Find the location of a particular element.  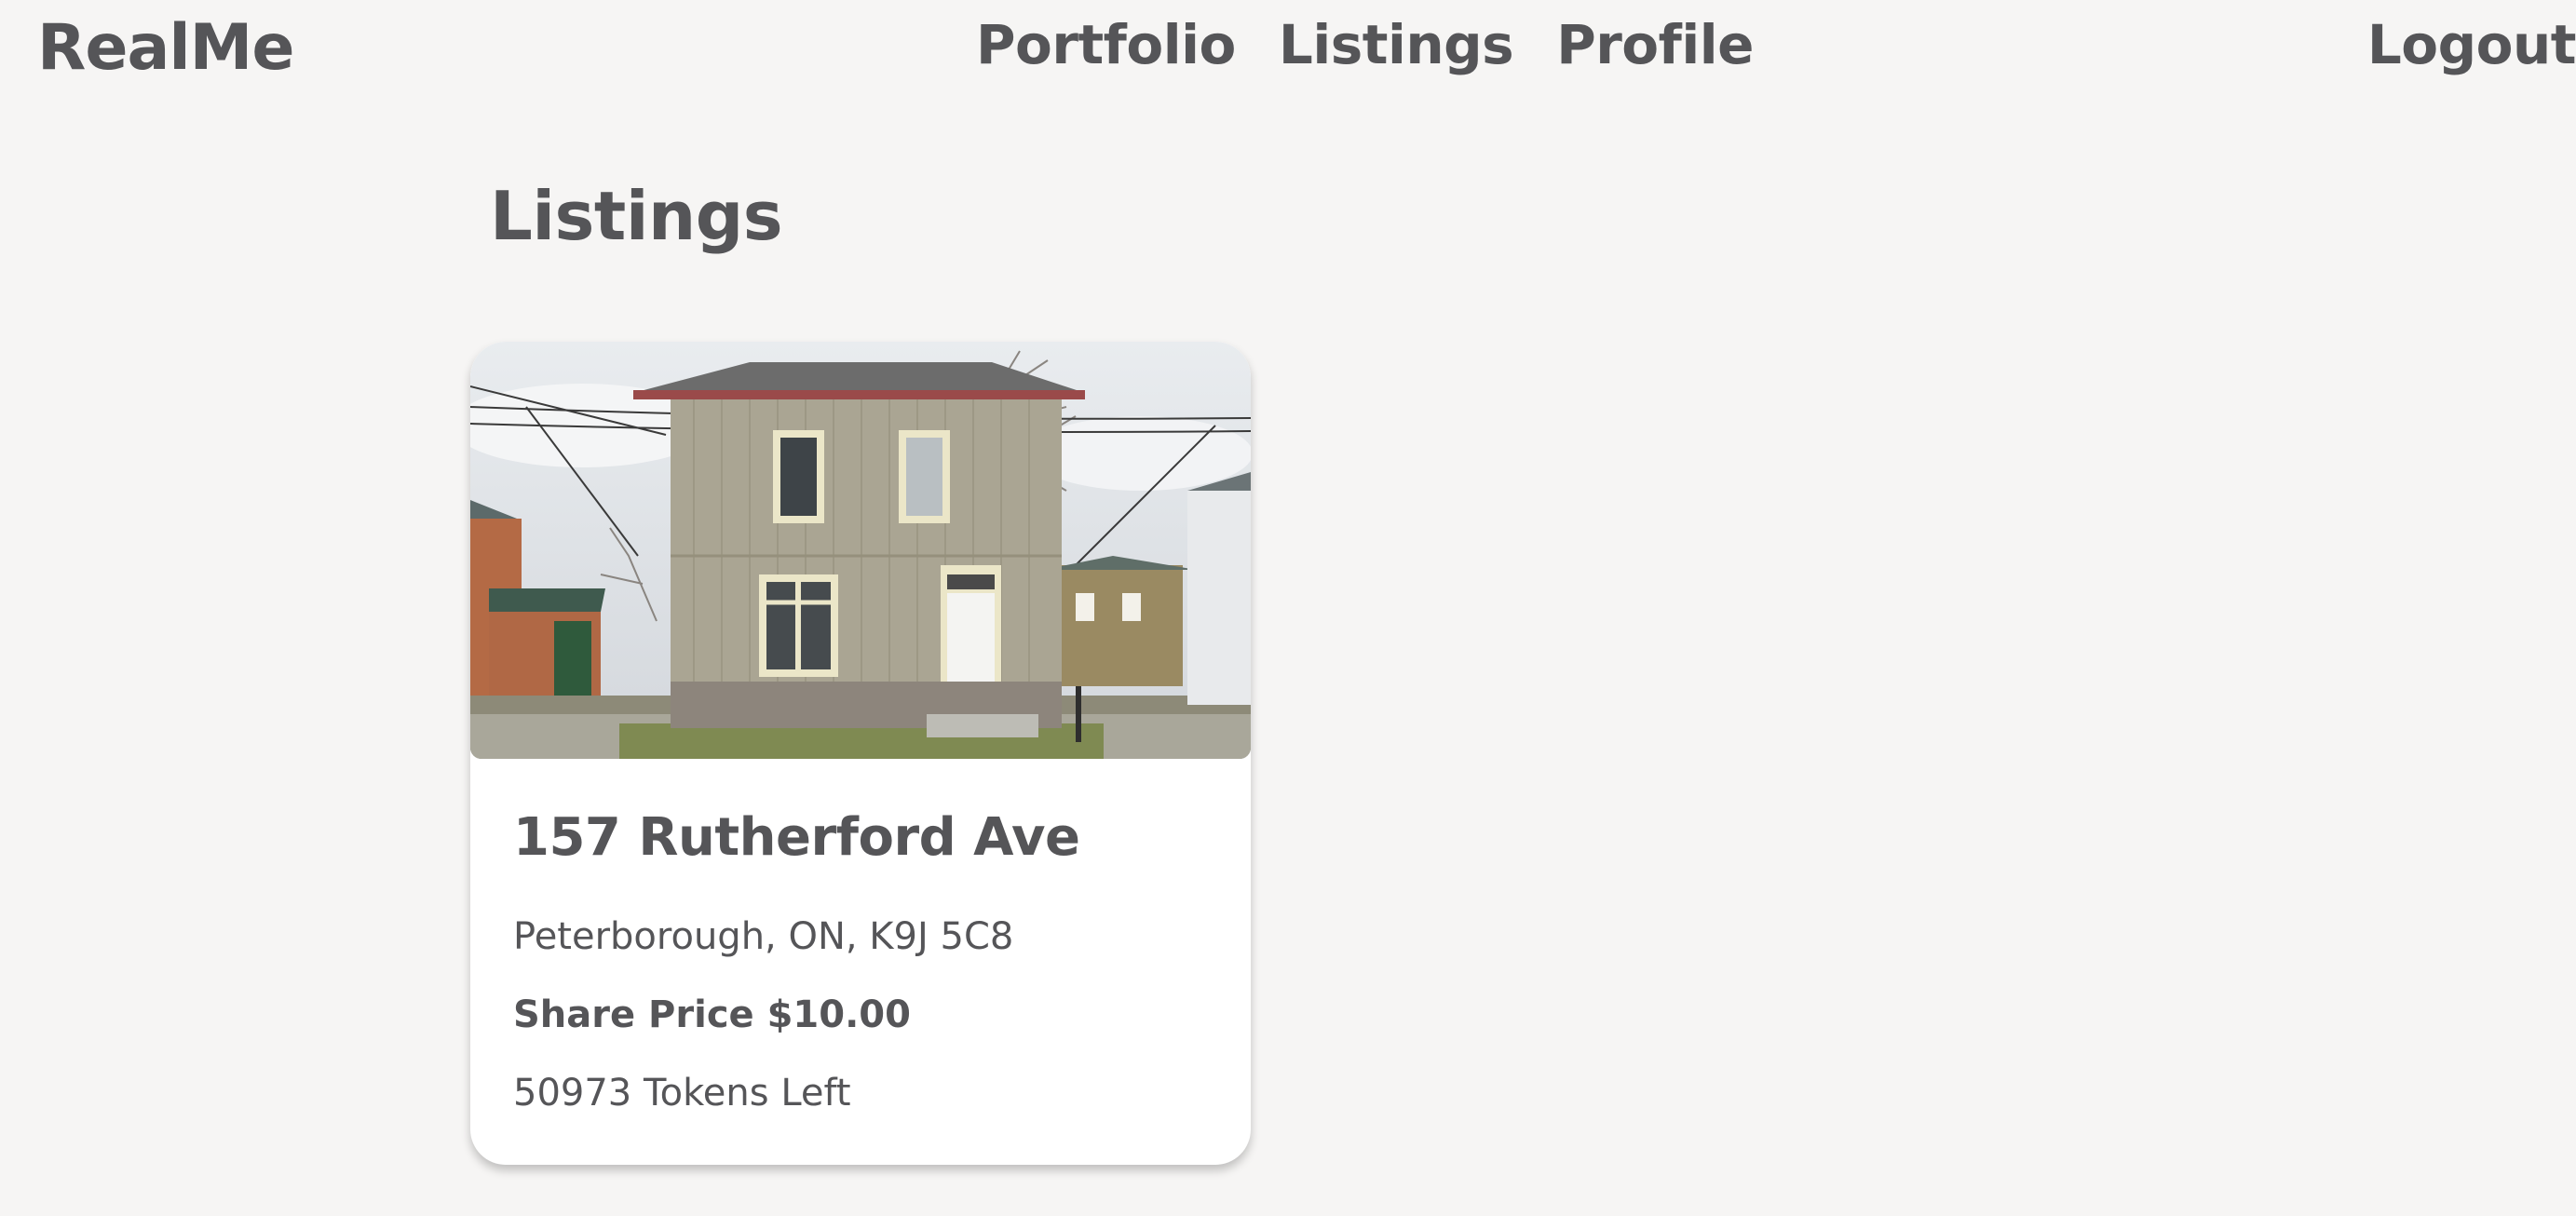

nav-links: Portfolio Listings Profile is located at coordinates (1365, 45).